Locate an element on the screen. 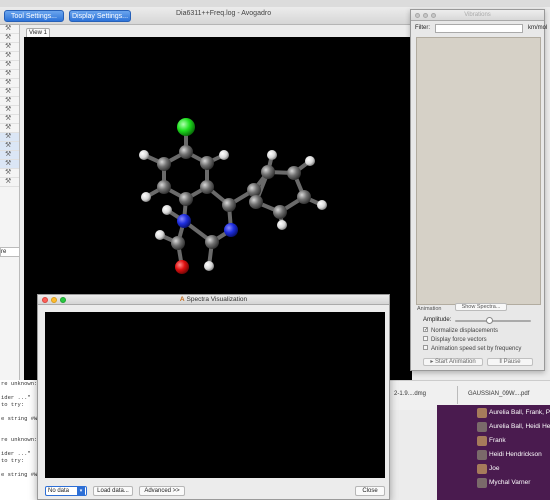  chat-item: Mychal Varner is located at coordinates (513, 483).